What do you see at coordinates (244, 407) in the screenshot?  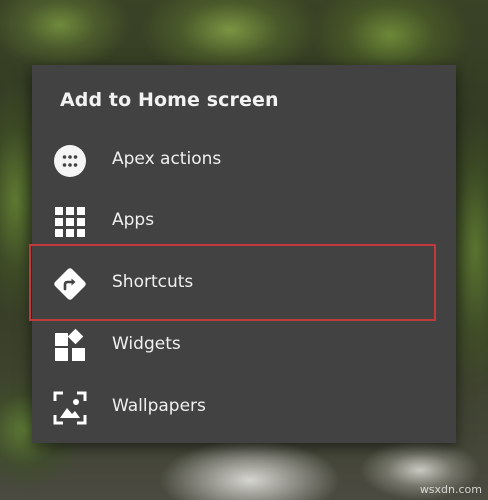 I see `menu-item-wallpapers: Wallpapers` at bounding box center [244, 407].